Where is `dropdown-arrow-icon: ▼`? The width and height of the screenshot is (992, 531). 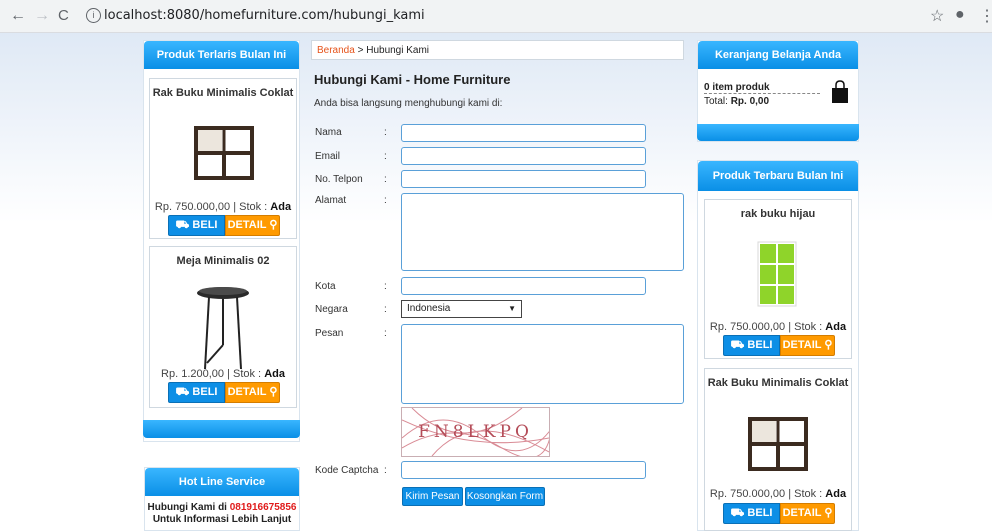 dropdown-arrow-icon: ▼ is located at coordinates (512, 308).